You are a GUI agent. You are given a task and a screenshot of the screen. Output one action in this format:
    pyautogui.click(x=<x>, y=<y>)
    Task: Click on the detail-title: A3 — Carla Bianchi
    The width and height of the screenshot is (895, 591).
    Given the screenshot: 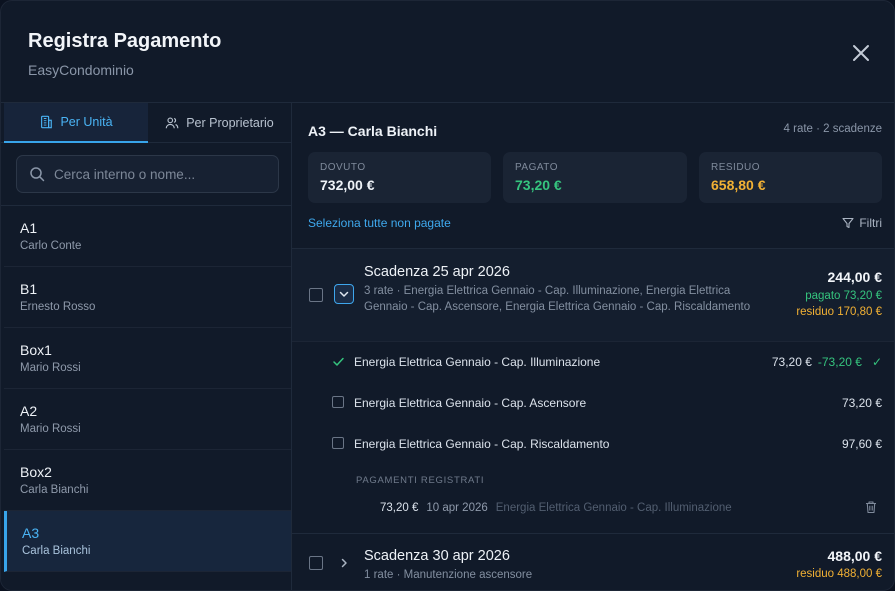 What is the action you would take?
    pyautogui.click(x=373, y=131)
    